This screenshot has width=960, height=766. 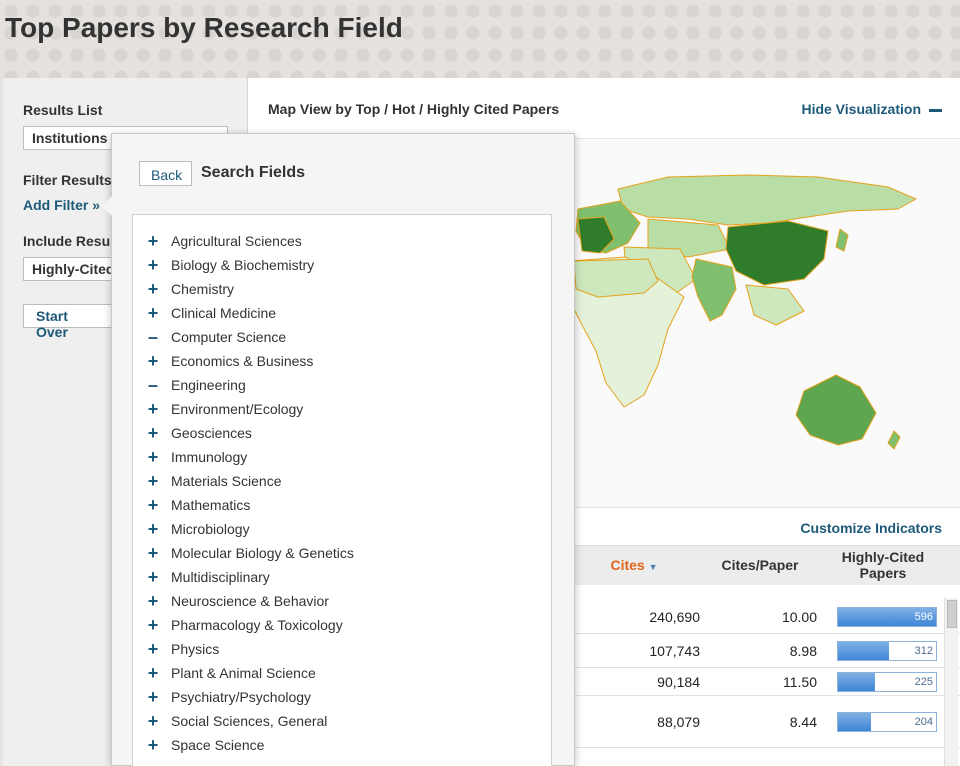 What do you see at coordinates (887, 682) in the screenshot?
I see `highly-cited-bar: 225` at bounding box center [887, 682].